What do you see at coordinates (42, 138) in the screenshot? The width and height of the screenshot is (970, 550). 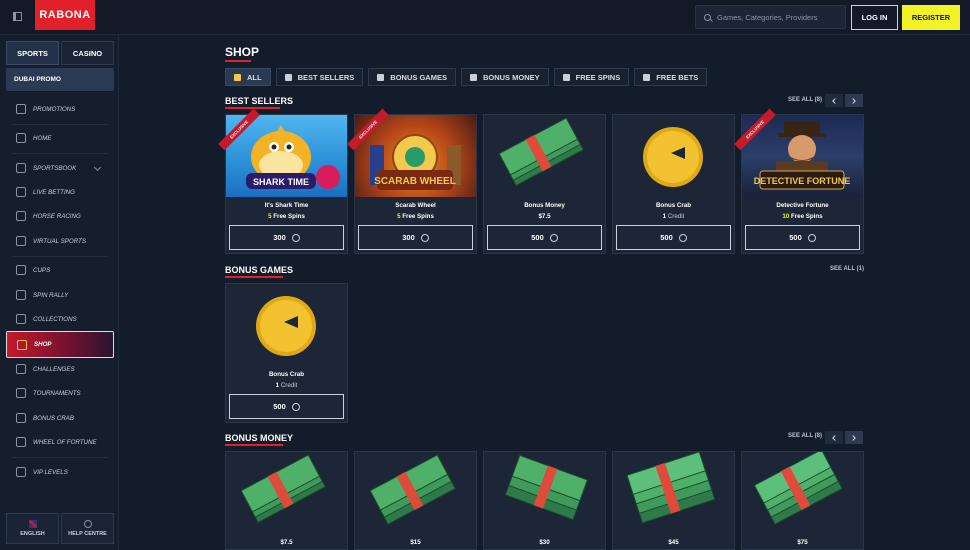 I see `sidebar-item-label: HOME` at bounding box center [42, 138].